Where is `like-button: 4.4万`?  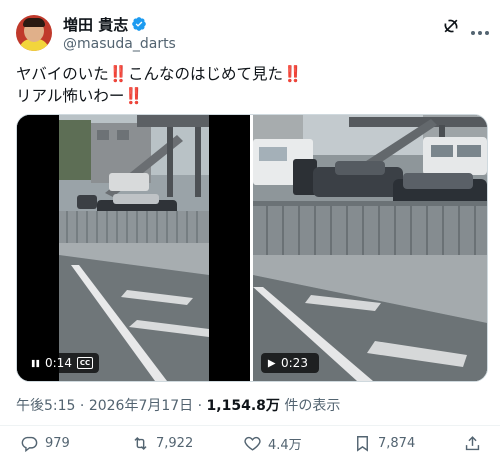 like-button: 4.4万 is located at coordinates (272, 443).